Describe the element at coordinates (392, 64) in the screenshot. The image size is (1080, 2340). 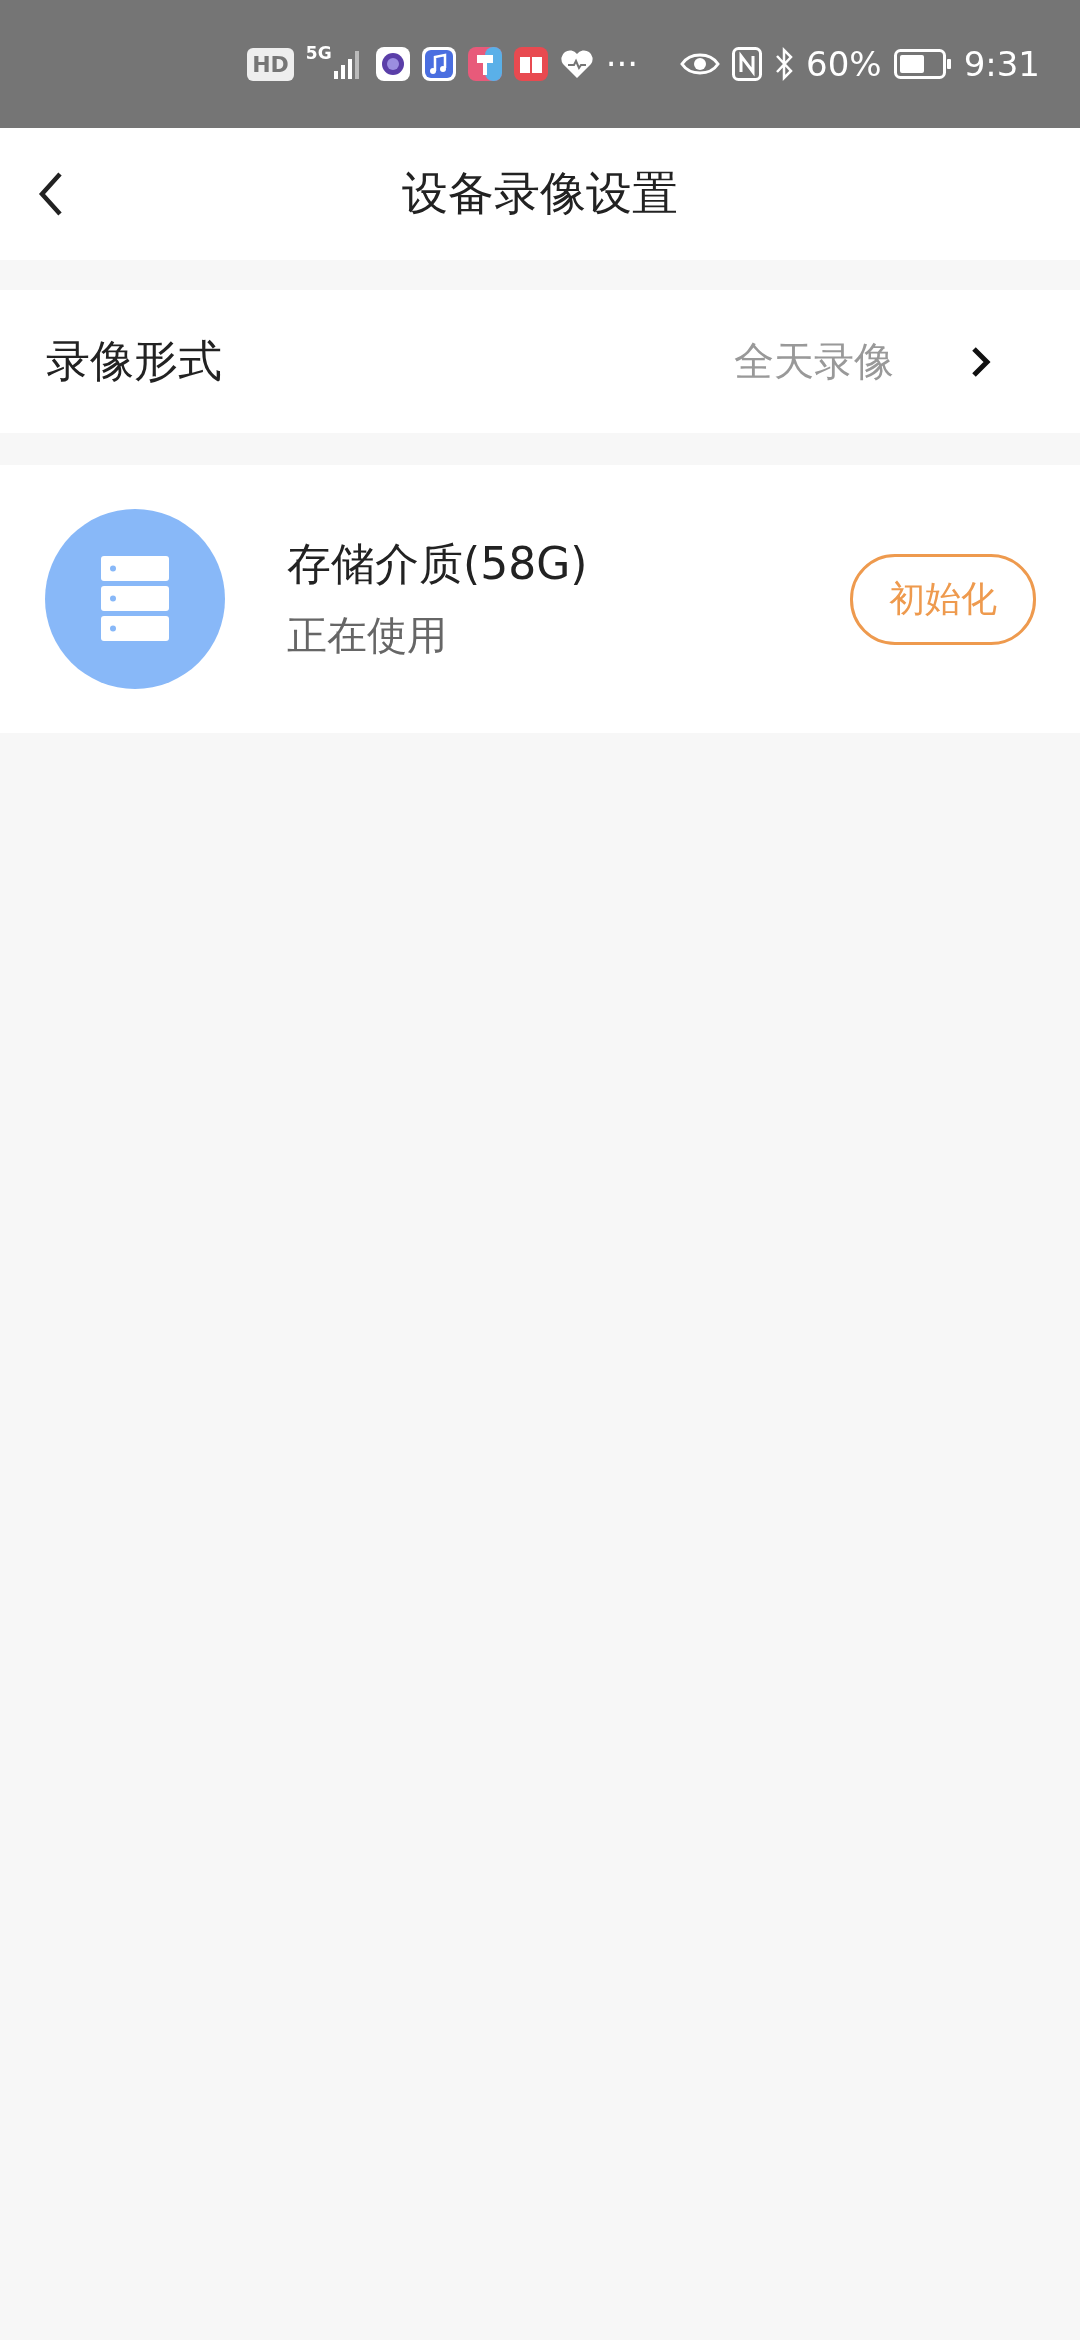
I see `camera-app-icon` at that location.